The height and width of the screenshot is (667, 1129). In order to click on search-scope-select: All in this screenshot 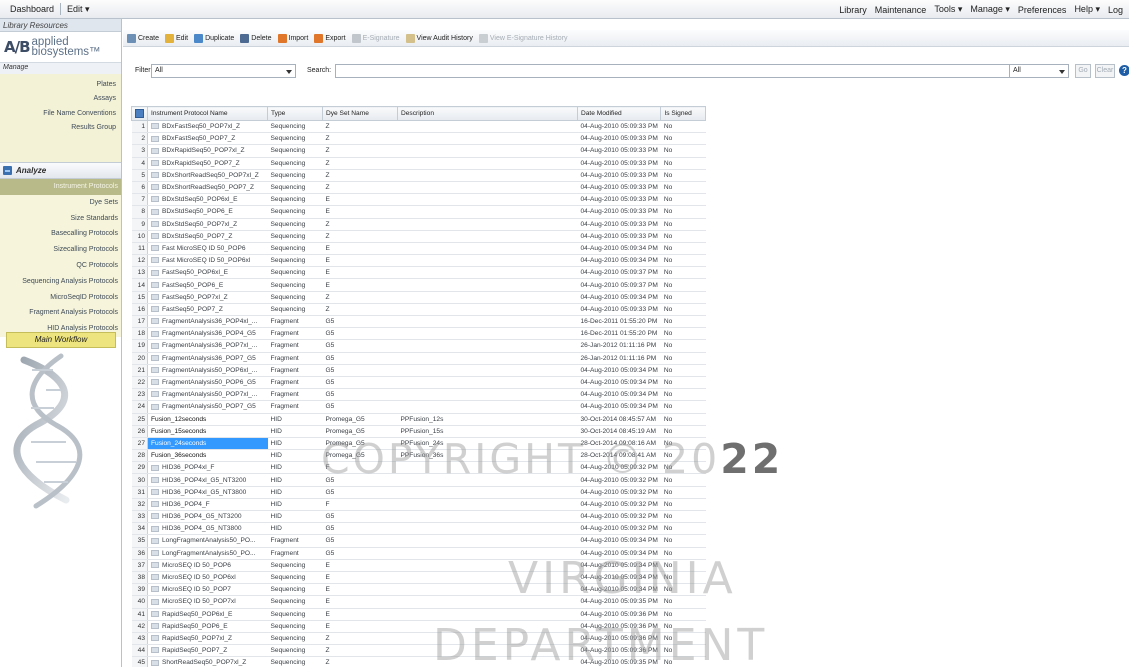, I will do `click(1039, 71)`.